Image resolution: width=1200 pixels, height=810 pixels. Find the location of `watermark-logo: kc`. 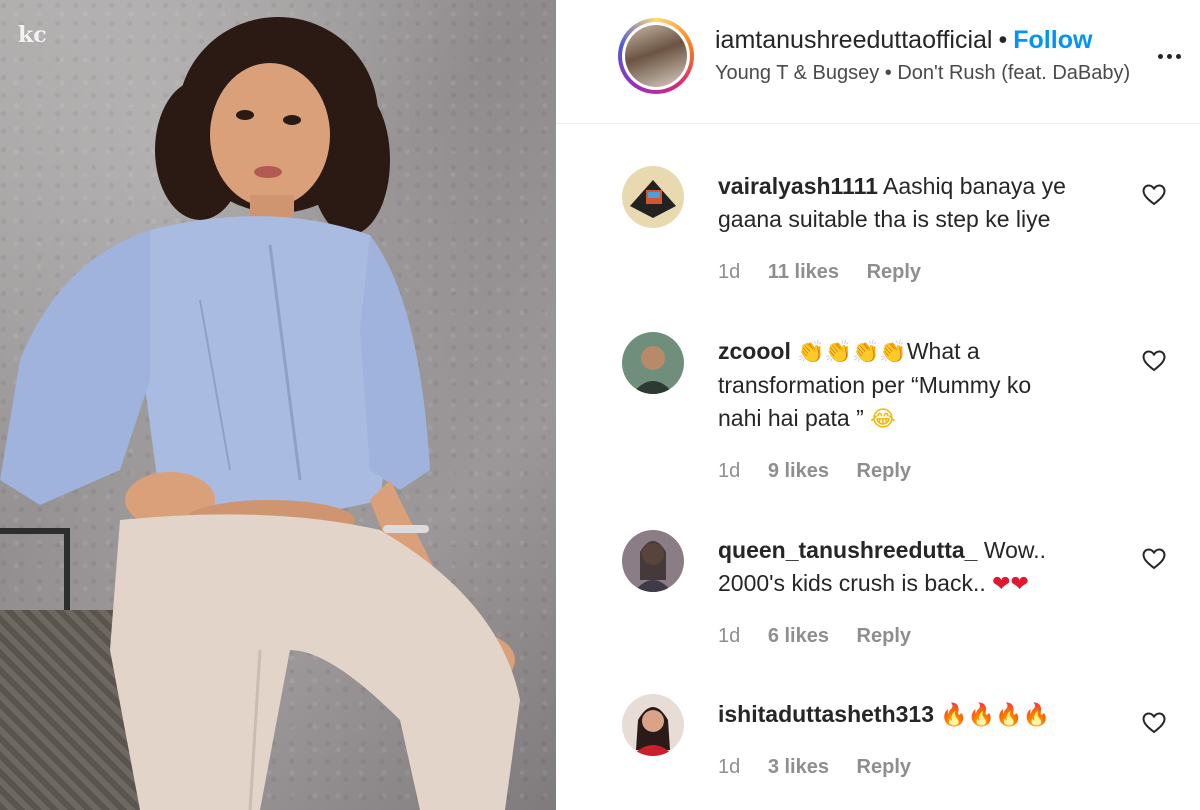

watermark-logo: kc is located at coordinates (32, 35).